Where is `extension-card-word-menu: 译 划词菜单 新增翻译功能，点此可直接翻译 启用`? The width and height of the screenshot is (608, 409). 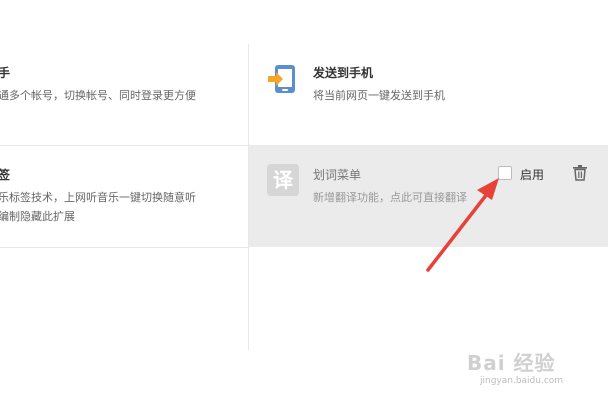
extension-card-word-menu: 译 划词菜单 新增翻译功能，点此可直接翻译 启用 is located at coordinates (428, 196).